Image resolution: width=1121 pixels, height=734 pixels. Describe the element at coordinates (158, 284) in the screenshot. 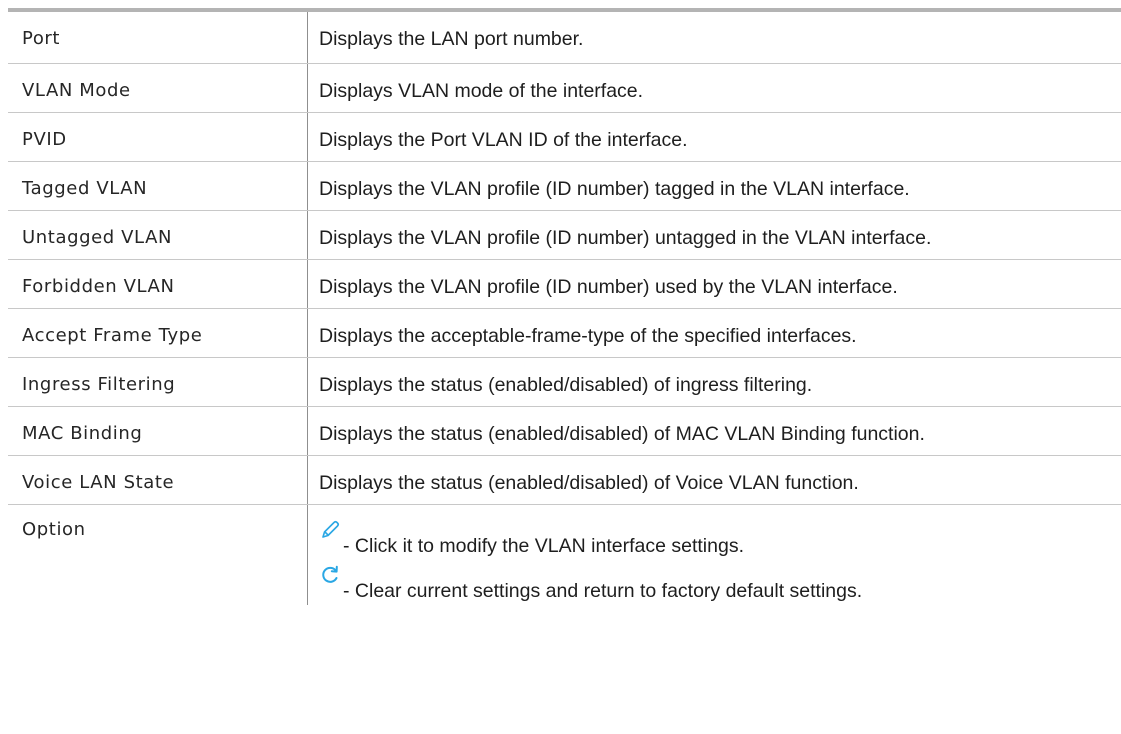

I see `term-cell: Forbidden VLAN` at that location.